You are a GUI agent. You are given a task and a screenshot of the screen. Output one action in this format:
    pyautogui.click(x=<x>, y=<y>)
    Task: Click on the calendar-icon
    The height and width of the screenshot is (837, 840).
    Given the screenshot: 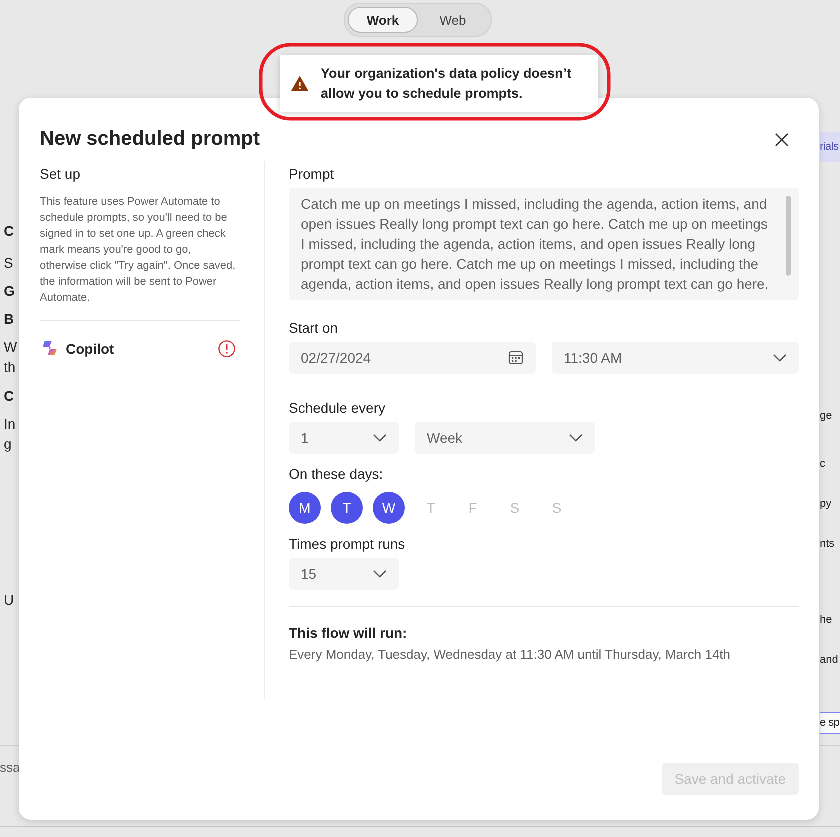 What is the action you would take?
    pyautogui.click(x=516, y=358)
    